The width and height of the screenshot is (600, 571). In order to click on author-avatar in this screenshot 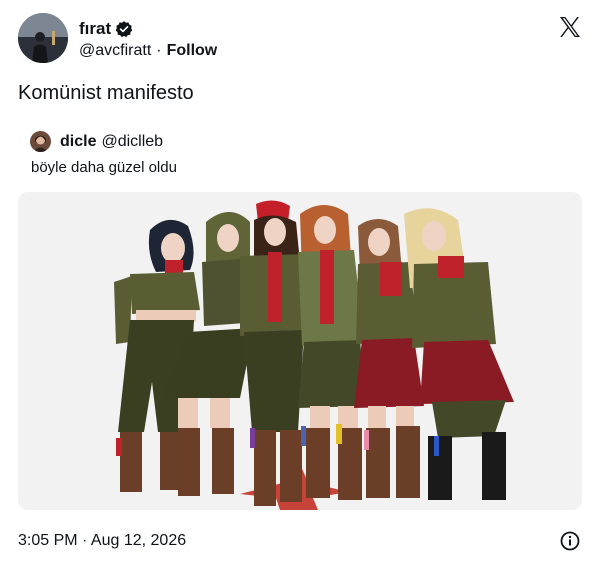, I will do `click(43, 38)`.